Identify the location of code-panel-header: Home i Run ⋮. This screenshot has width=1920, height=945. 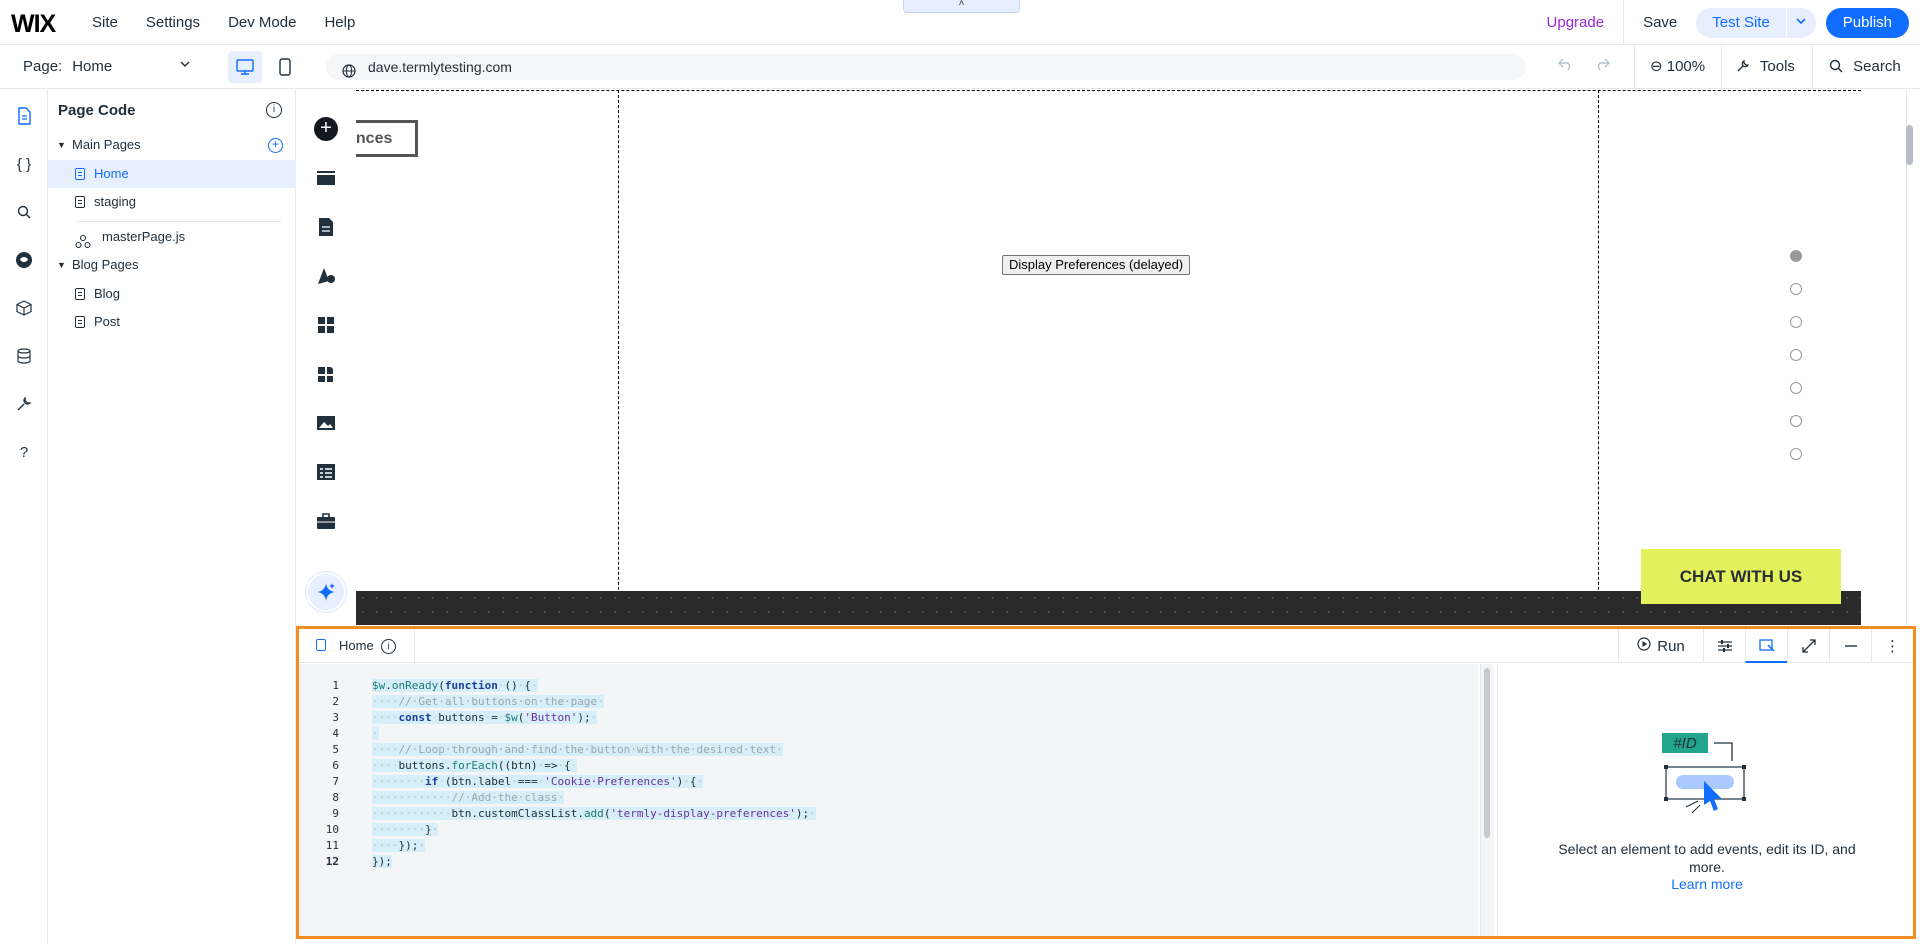
(1106, 646).